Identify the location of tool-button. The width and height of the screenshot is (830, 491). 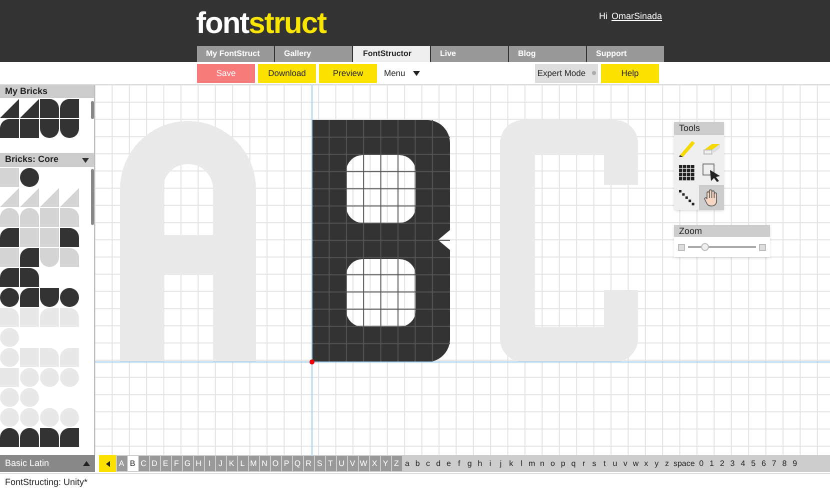
(686, 197).